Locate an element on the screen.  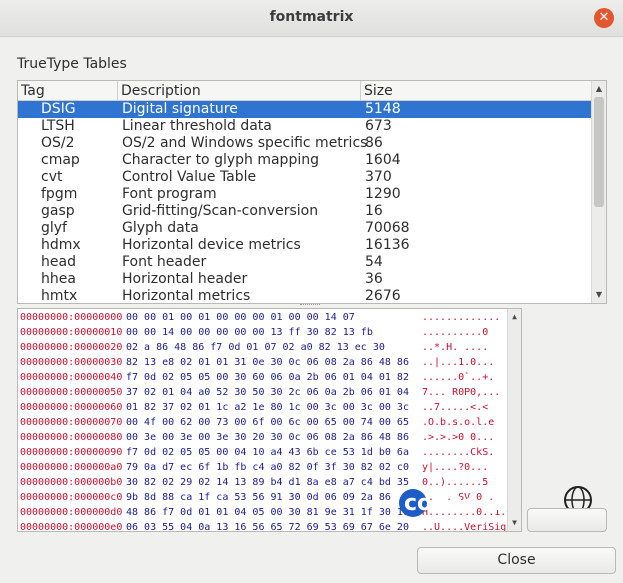
hex-ascii: ..........0 is located at coordinates (455, 332).